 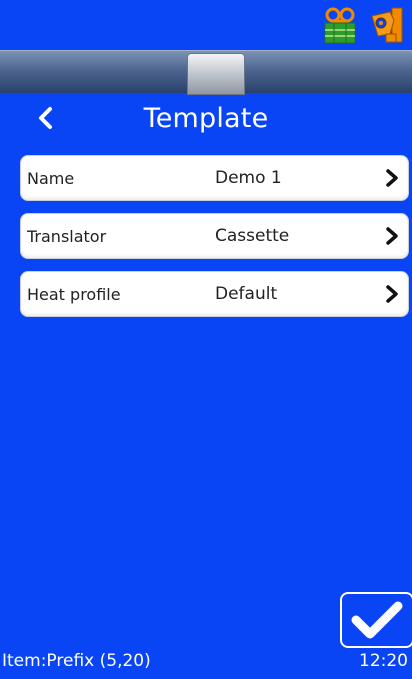 What do you see at coordinates (214, 236) in the screenshot?
I see `setting-row-translator: Translator Cassette` at bounding box center [214, 236].